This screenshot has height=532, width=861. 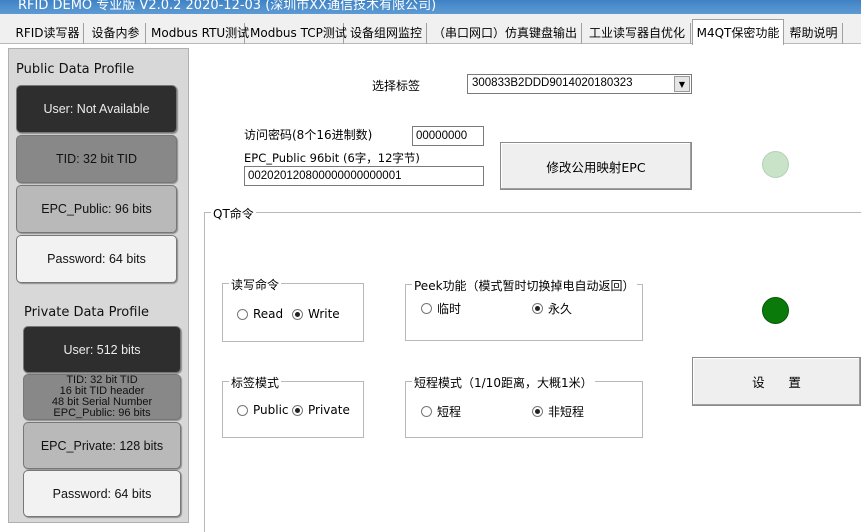 I want to click on radio-peek-temp: 临时, so click(x=441, y=308).